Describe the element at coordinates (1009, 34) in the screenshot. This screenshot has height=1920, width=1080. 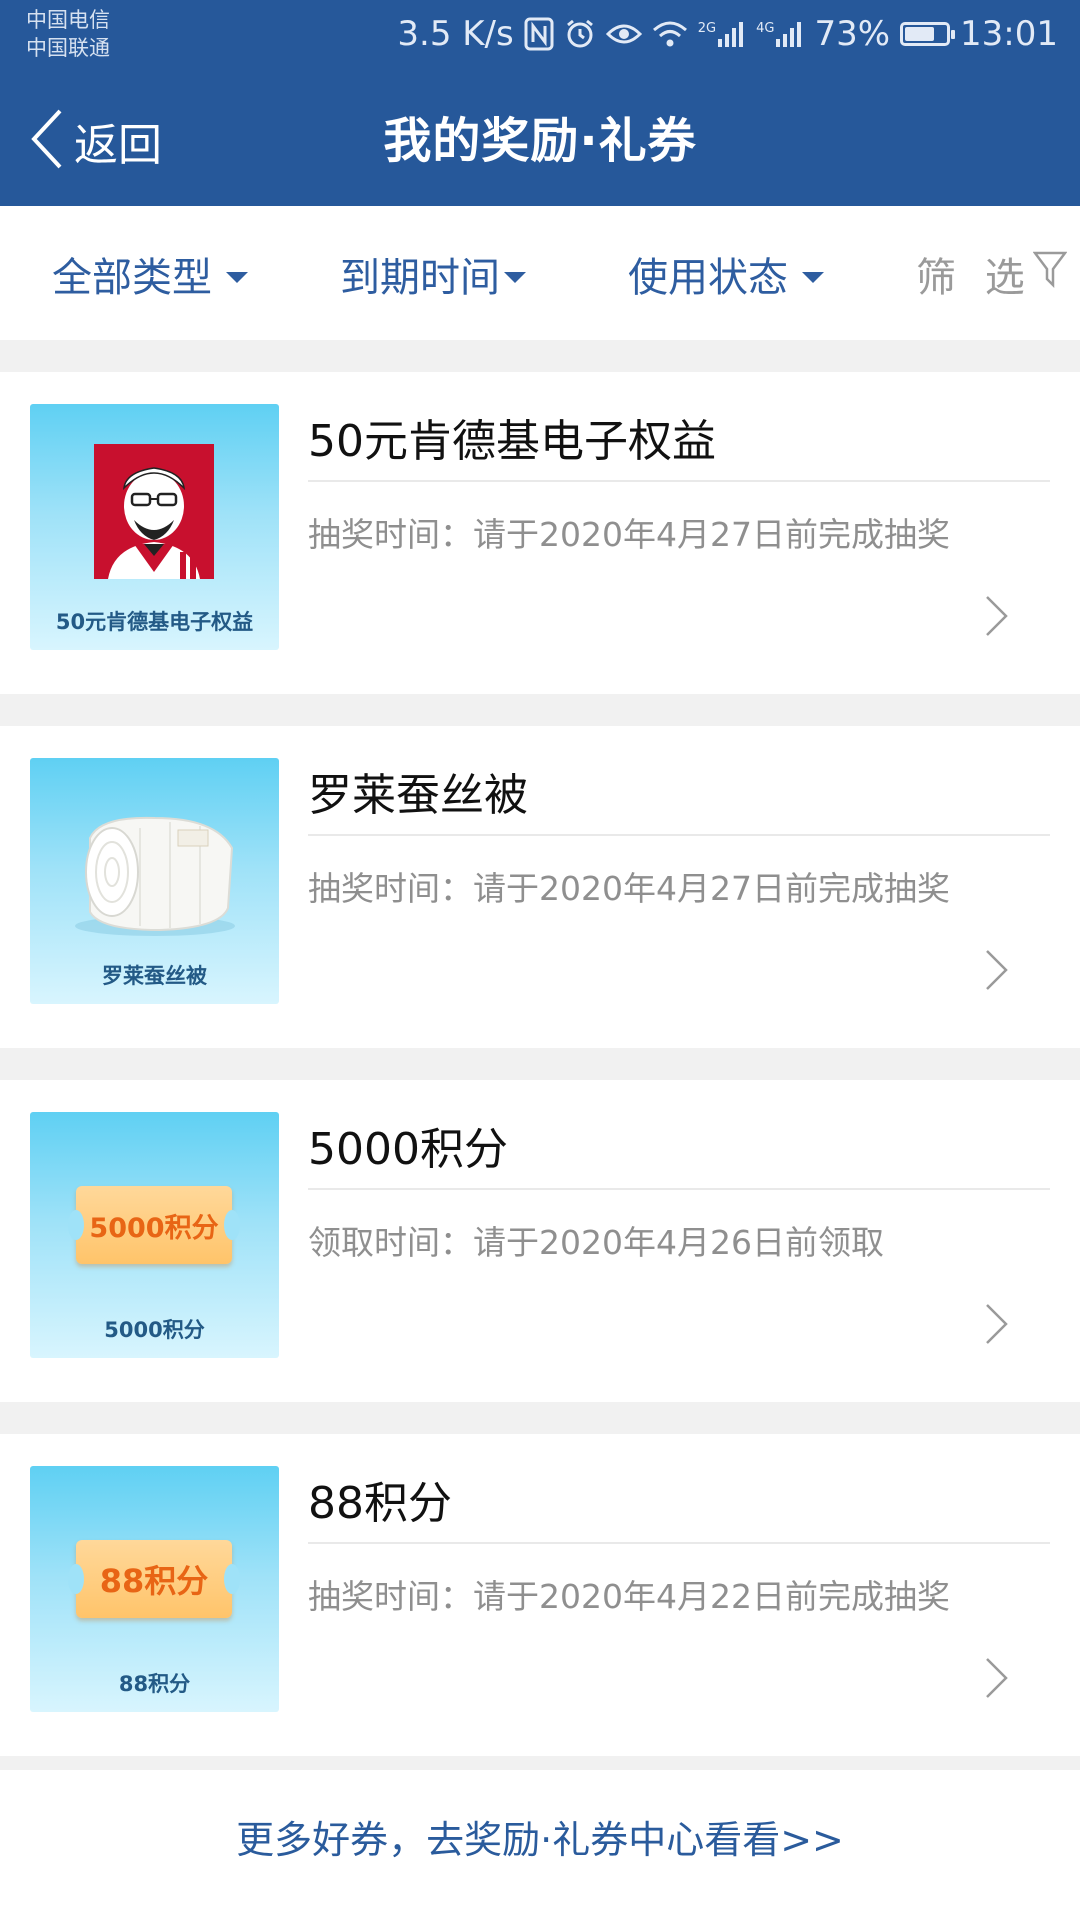
I see `clock: 13:01` at that location.